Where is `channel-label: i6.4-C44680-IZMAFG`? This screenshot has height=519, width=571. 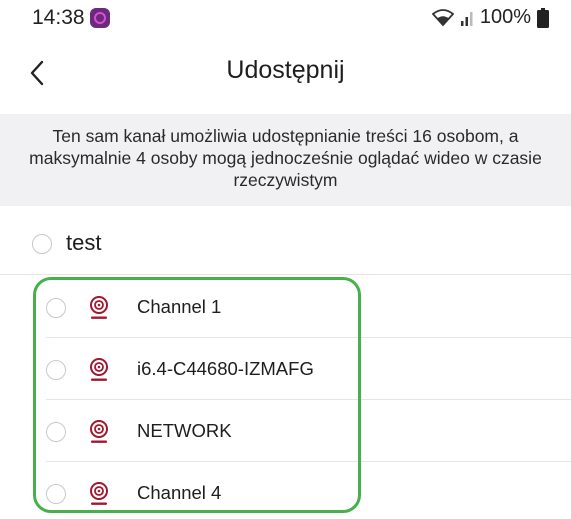 channel-label: i6.4-C44680-IZMAFG is located at coordinates (225, 368).